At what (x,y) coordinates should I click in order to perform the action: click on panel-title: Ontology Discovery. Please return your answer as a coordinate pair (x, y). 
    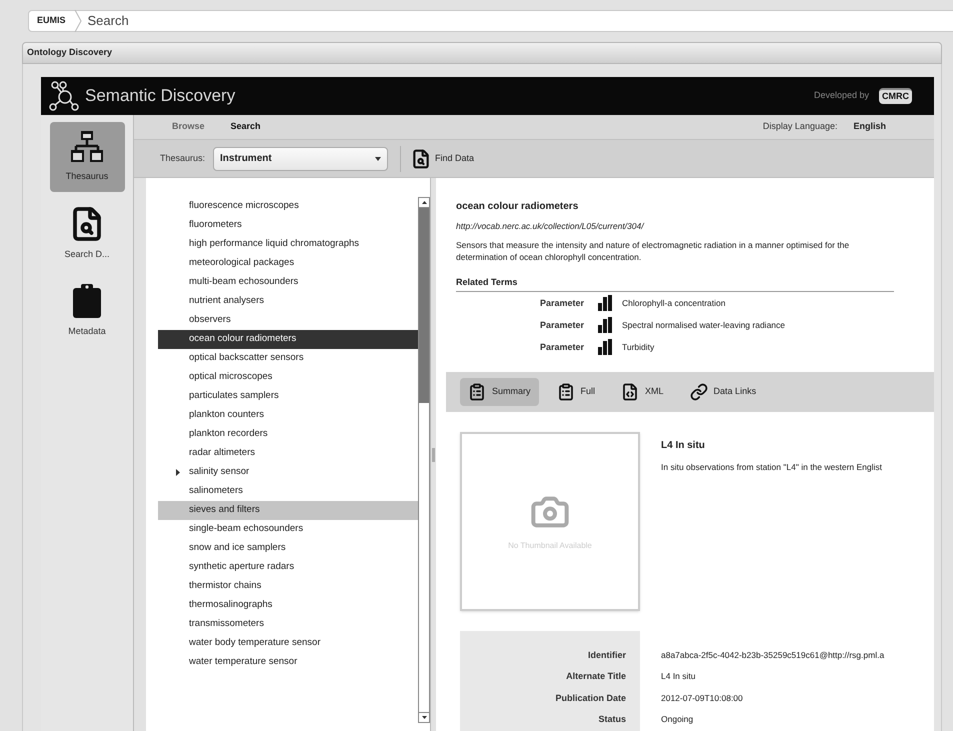
    Looking at the image, I should click on (69, 53).